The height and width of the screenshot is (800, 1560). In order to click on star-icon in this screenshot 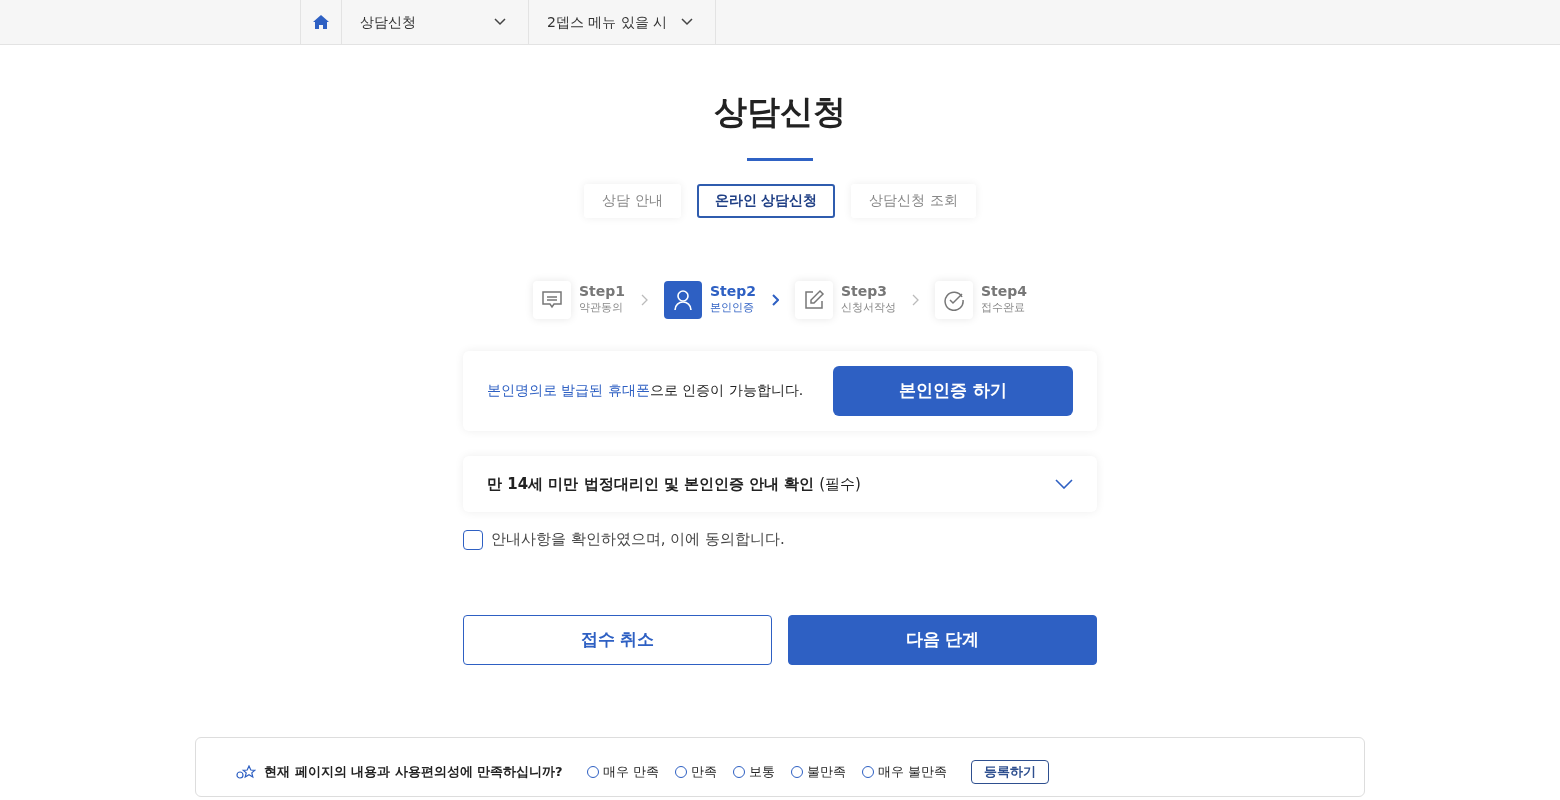, I will do `click(246, 771)`.